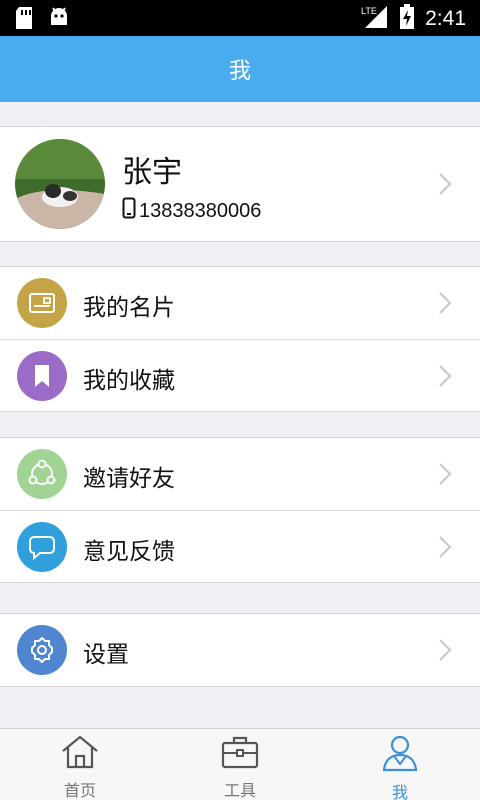 The height and width of the screenshot is (800, 480). I want to click on app-bar: 我, so click(240, 69).